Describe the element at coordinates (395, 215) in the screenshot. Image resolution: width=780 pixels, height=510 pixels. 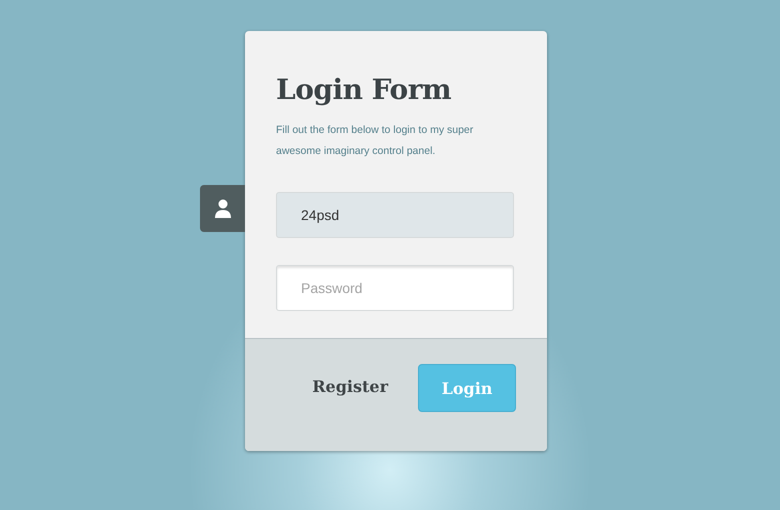
I see `username-field: 24psd` at that location.